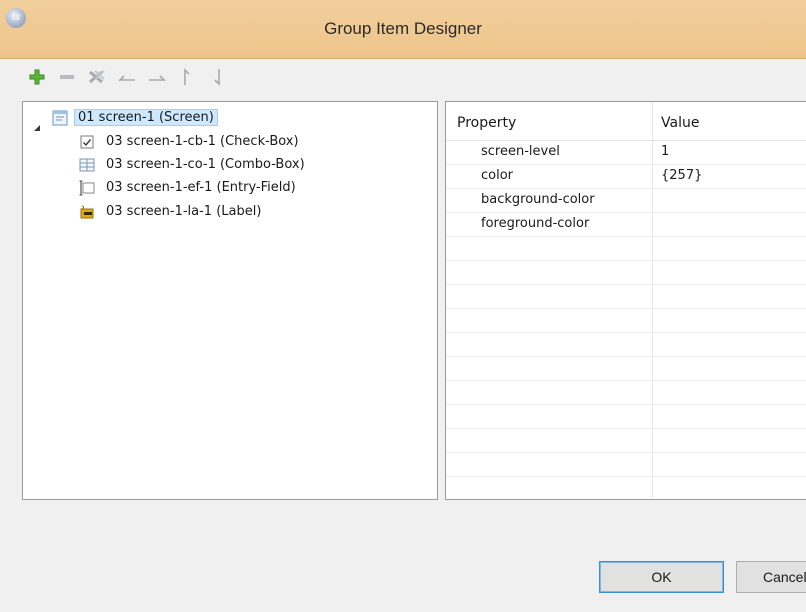 This screenshot has width=806, height=612. What do you see at coordinates (205, 164) in the screenshot?
I see `tree-item-label: 03 screen-1-co-1 (Combo-Box)` at bounding box center [205, 164].